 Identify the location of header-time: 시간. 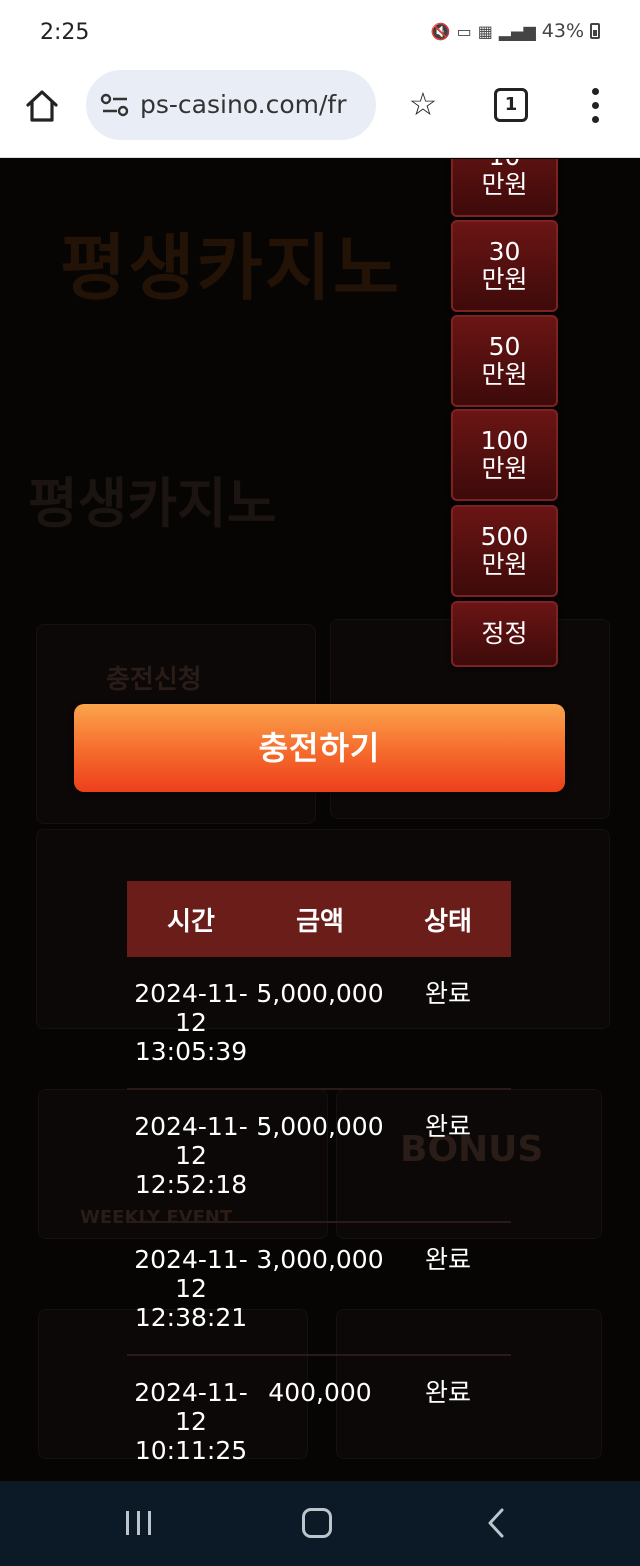
(191, 921).